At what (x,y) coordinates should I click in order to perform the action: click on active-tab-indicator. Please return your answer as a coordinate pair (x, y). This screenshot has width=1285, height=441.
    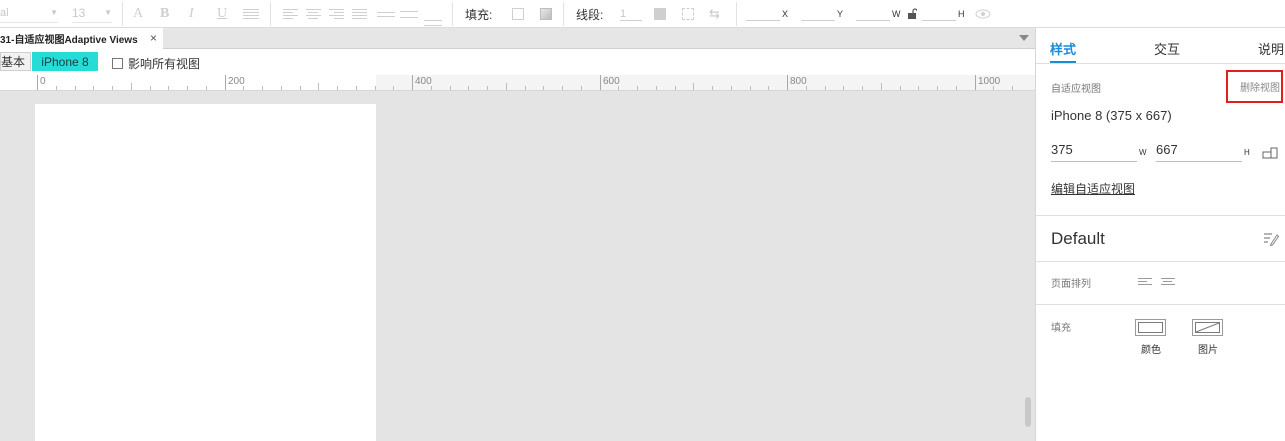
    Looking at the image, I should click on (1063, 62).